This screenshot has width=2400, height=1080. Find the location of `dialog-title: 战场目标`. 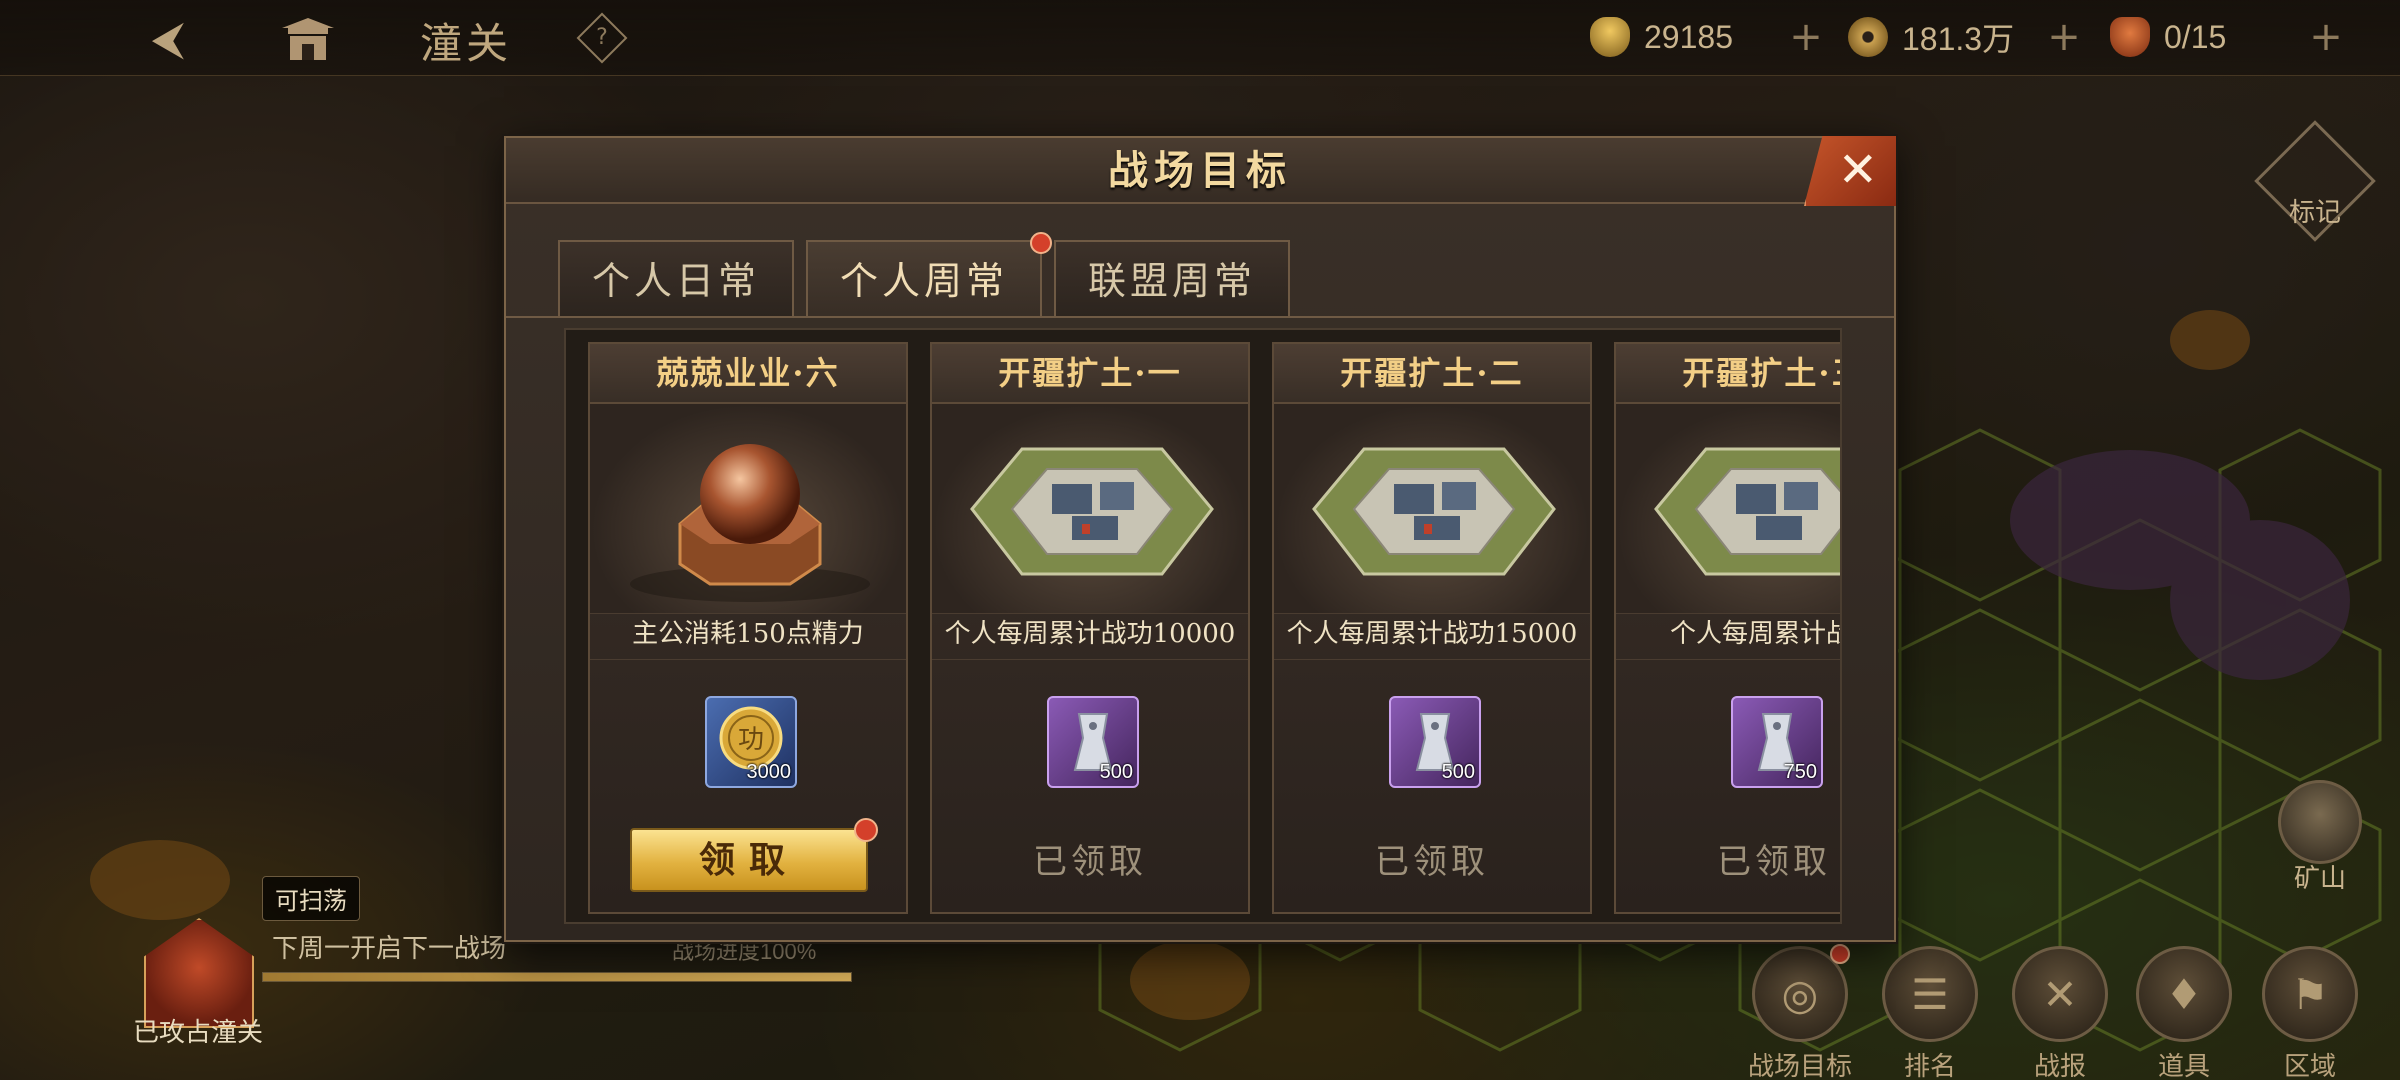

dialog-title: 战场目标 is located at coordinates (1200, 170).